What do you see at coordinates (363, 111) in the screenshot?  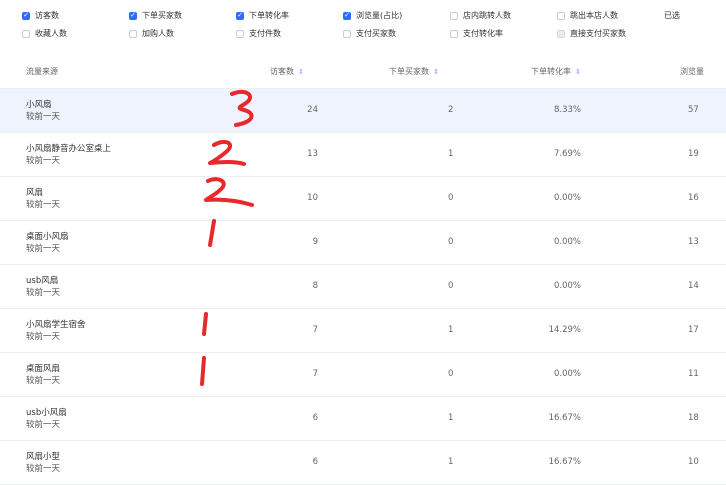 I see `table-row: 小风扇 较前一天 24 2 8.33% 57` at bounding box center [363, 111].